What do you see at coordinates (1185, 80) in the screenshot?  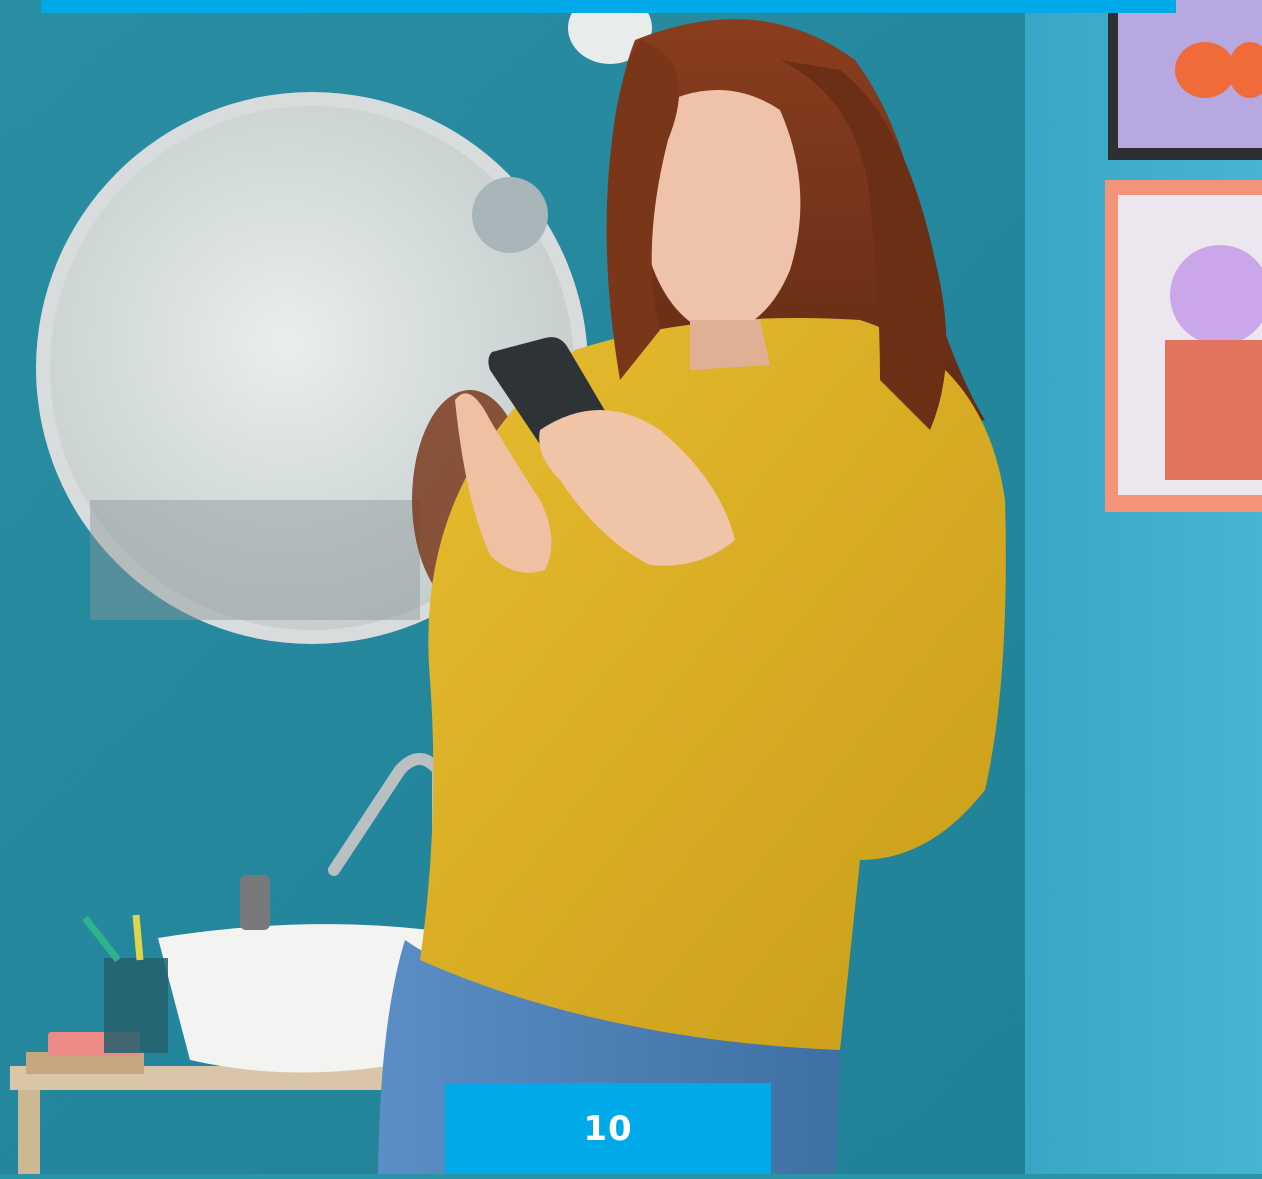 I see `picture-frame-top` at bounding box center [1185, 80].